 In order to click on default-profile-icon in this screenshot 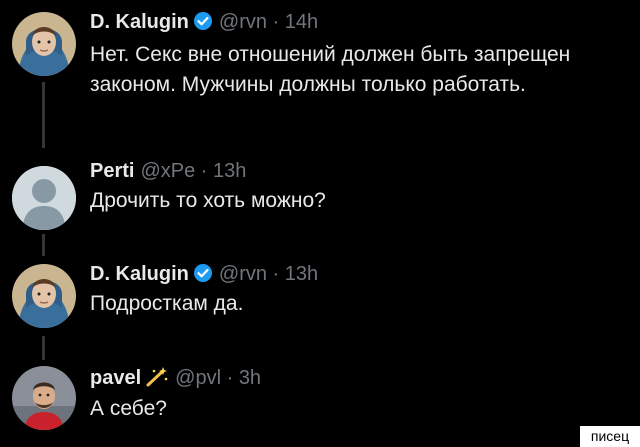, I will do `click(44, 198)`.